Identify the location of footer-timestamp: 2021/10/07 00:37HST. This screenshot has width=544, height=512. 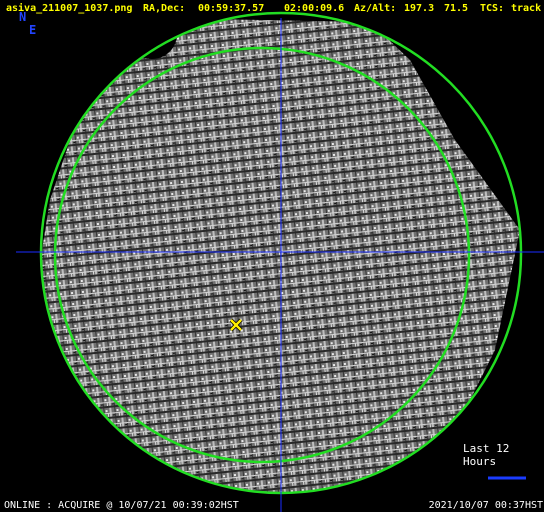
(485, 505).